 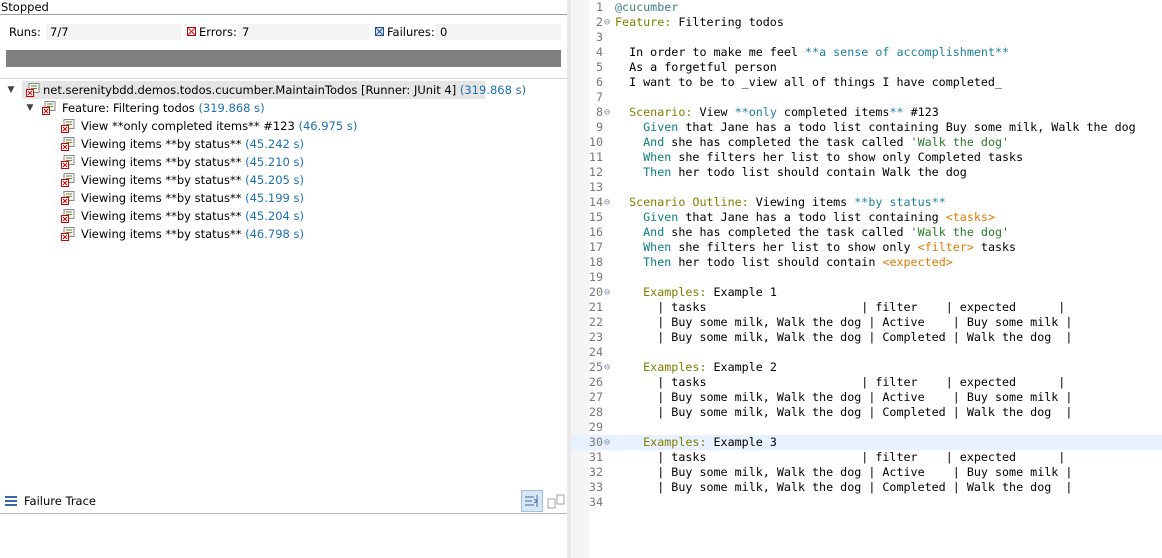 I want to click on filter-stack-trace-button, so click(x=532, y=501).